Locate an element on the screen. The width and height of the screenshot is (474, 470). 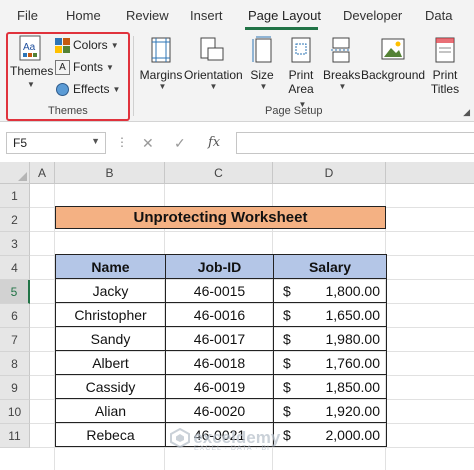
column-header-c: C is located at coordinates (219, 173).